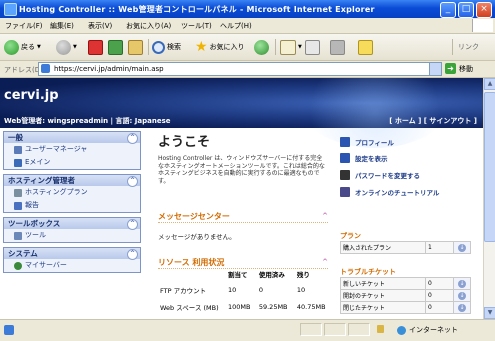 The image size is (495, 341). What do you see at coordinates (238, 275) in the screenshot?
I see `column-header: 割当て` at bounding box center [238, 275].